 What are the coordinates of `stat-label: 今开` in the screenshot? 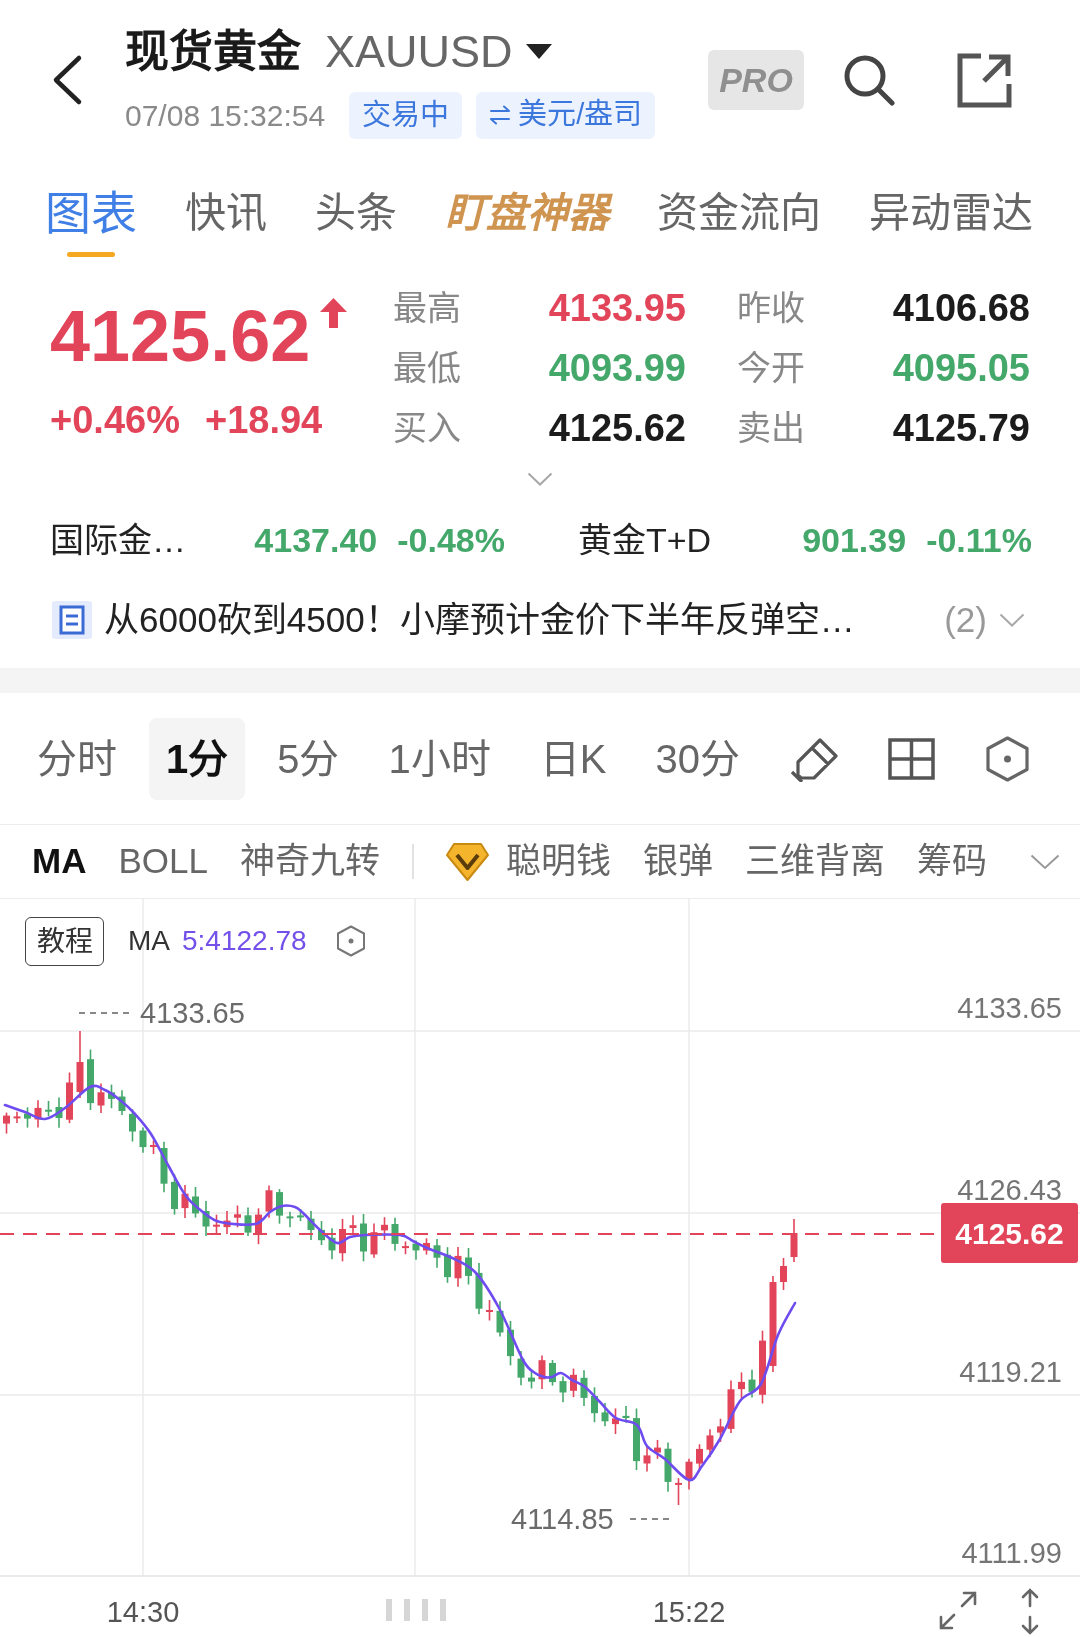 It's located at (771, 368).